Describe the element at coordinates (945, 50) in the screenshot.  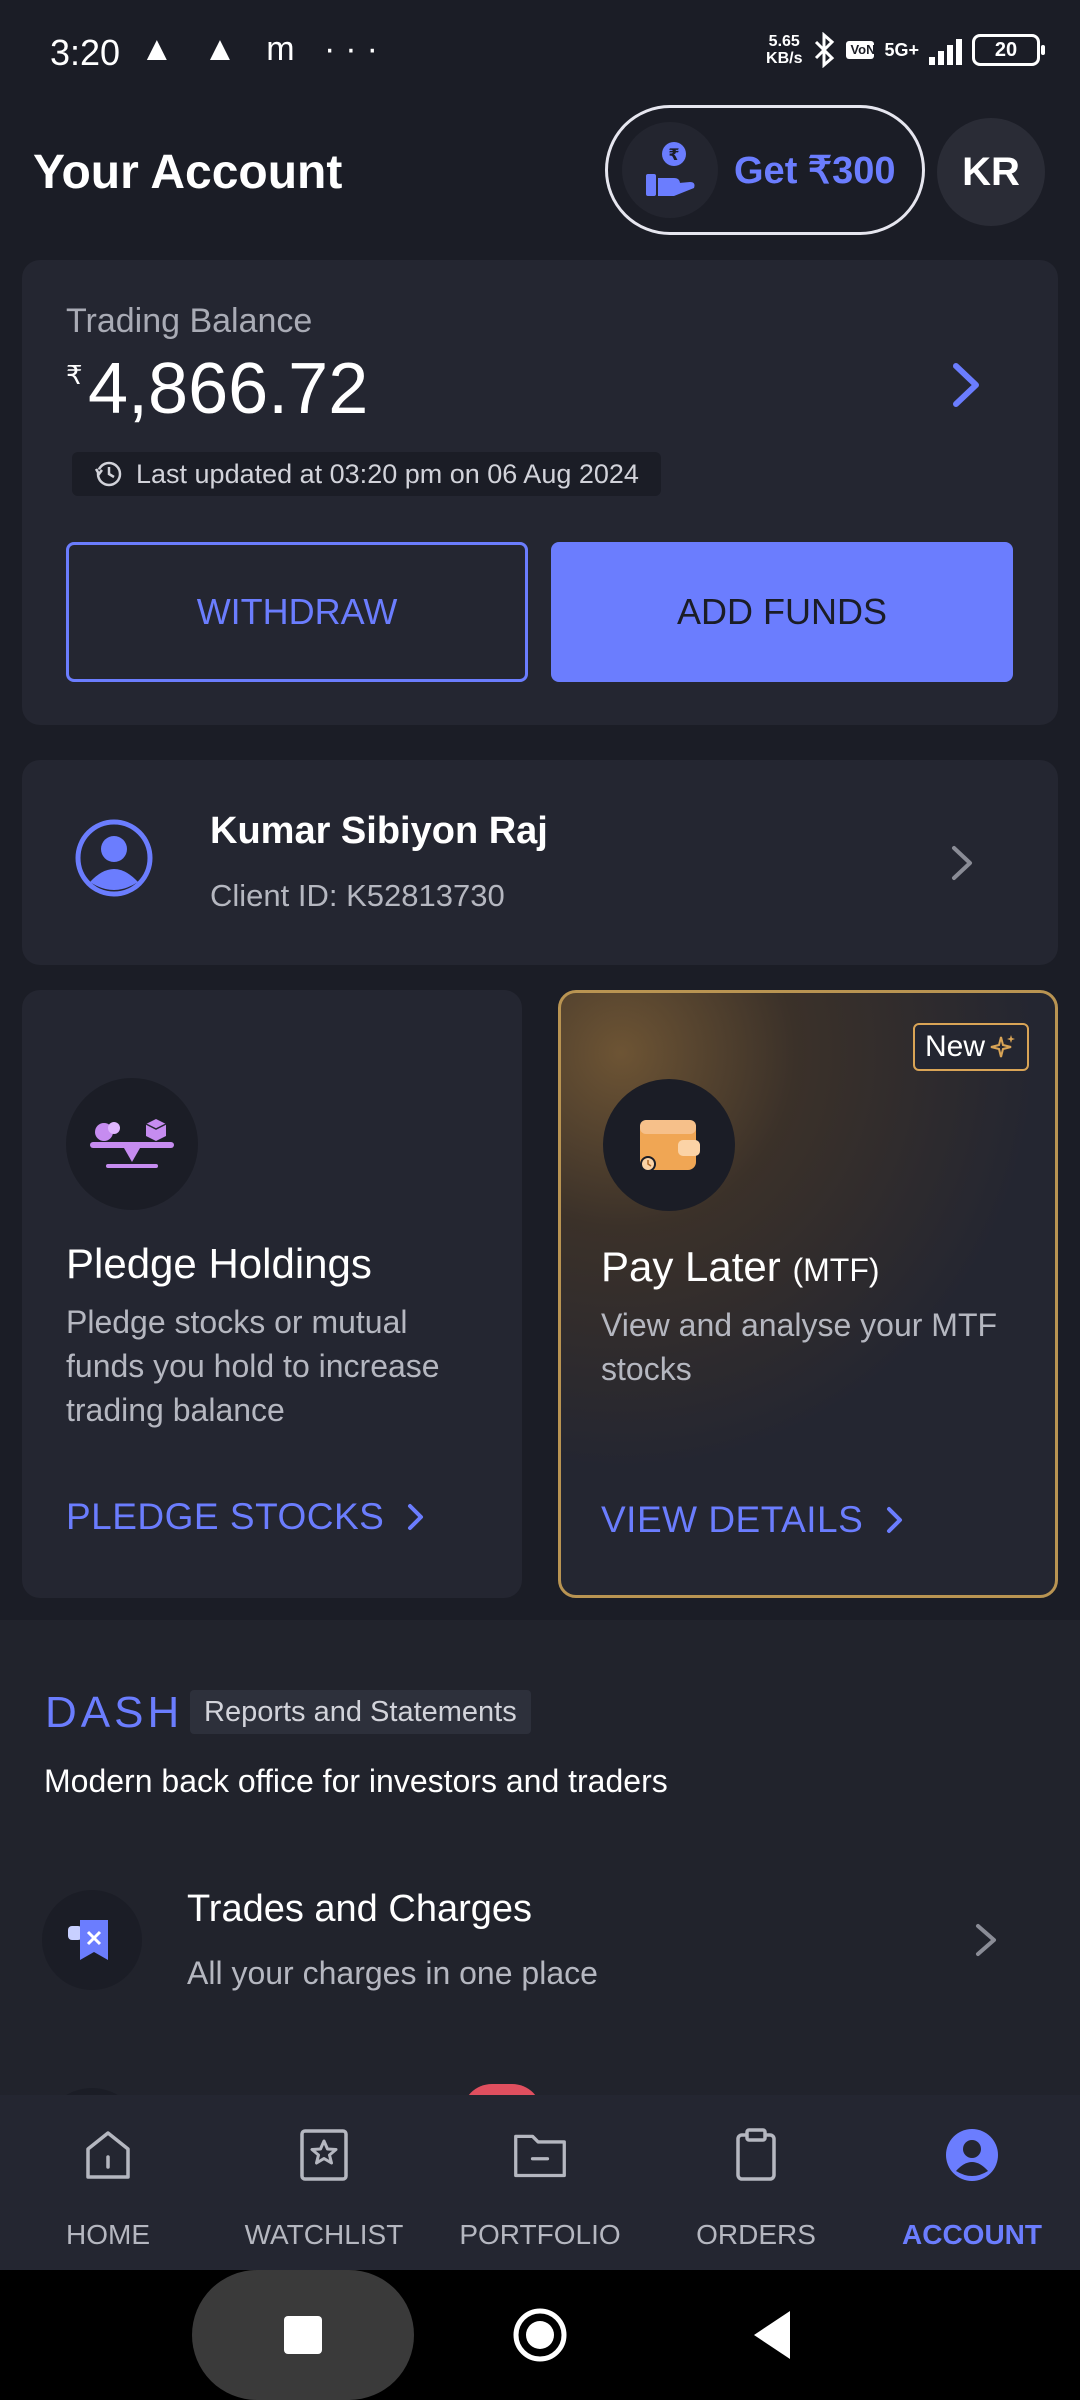
I see `signal-icon` at that location.